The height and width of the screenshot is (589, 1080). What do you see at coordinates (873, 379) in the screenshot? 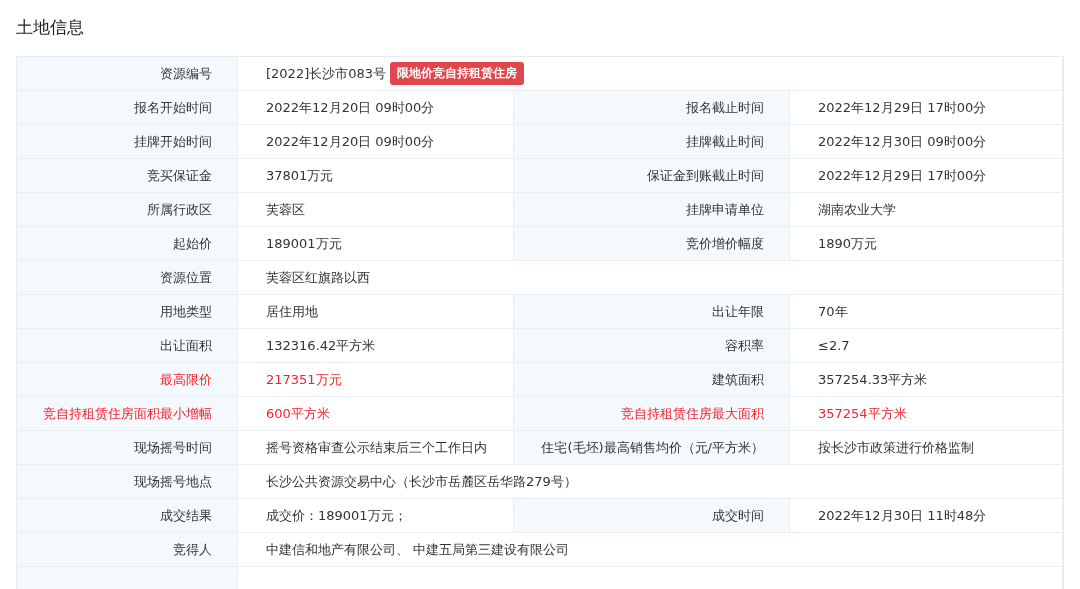
I see `field-value: 357254.33平方米` at bounding box center [873, 379].